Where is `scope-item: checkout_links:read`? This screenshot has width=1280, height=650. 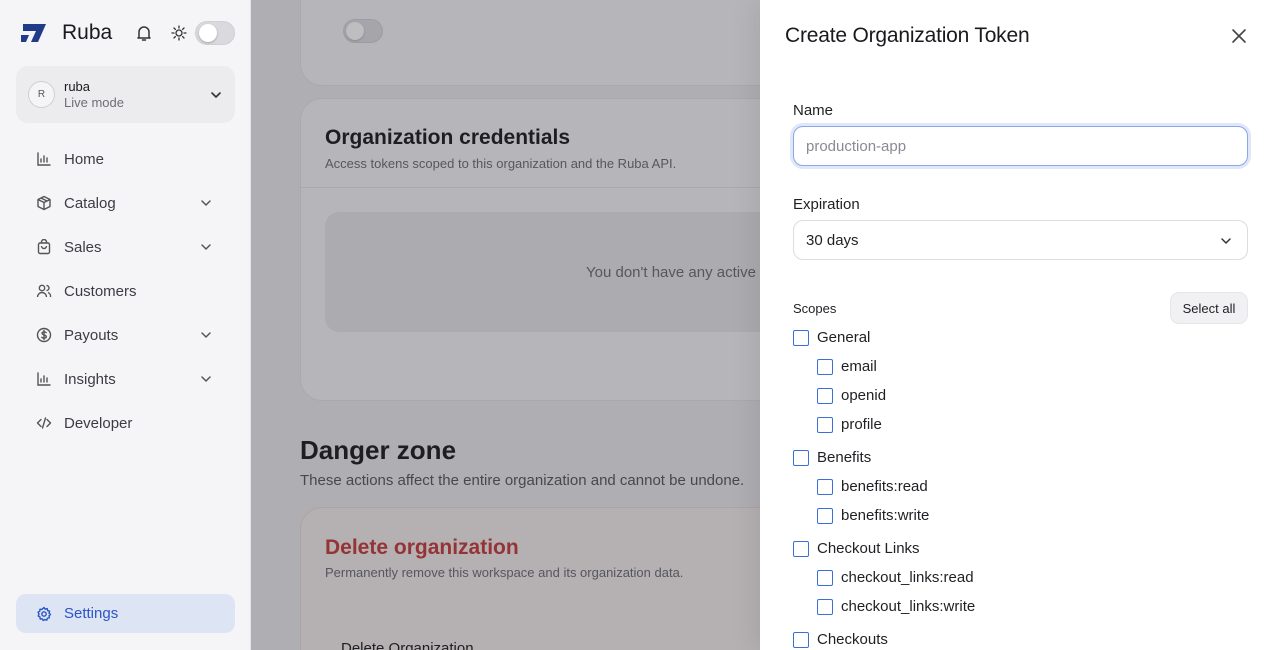 scope-item: checkout_links:read is located at coordinates (895, 577).